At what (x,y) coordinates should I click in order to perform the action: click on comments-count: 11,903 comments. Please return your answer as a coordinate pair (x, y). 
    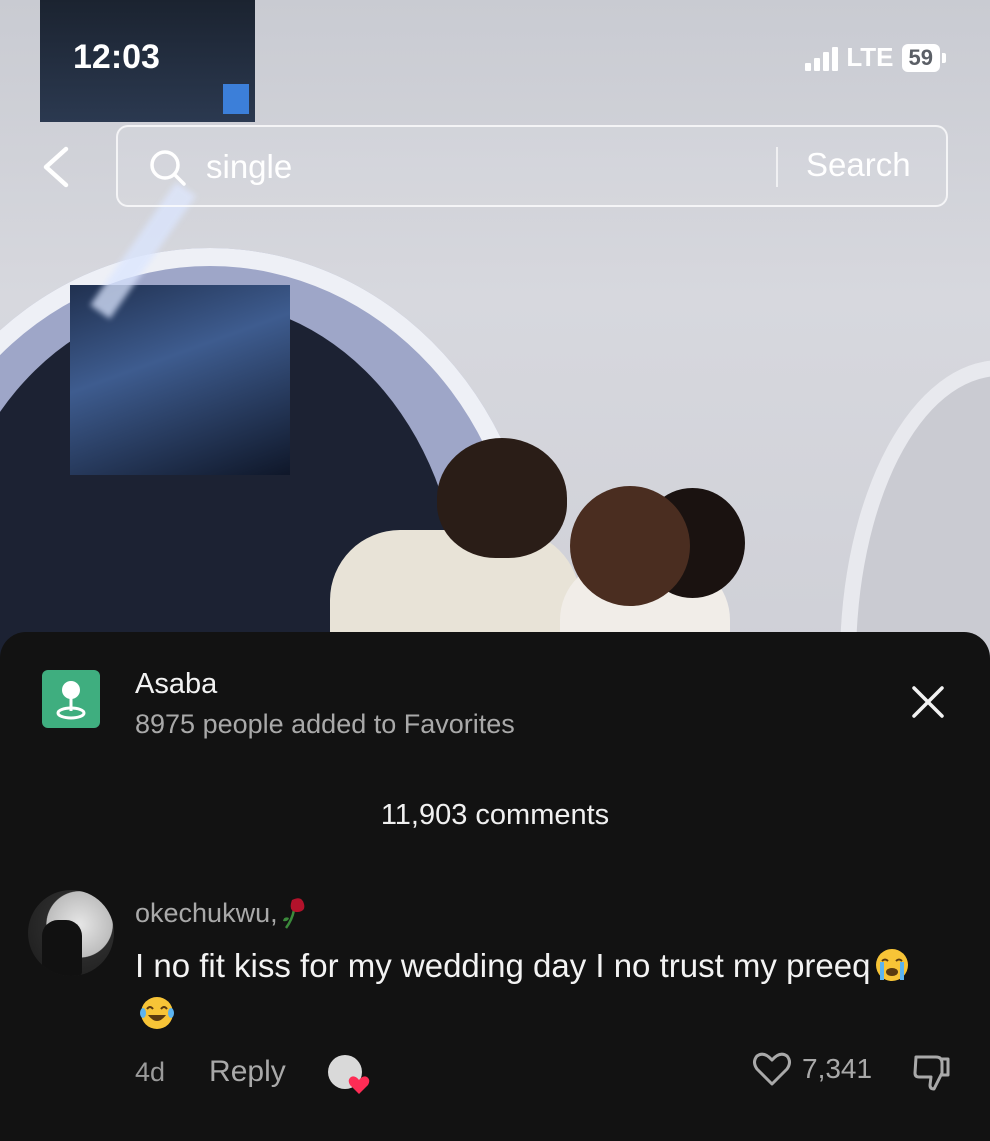
    Looking at the image, I should click on (495, 815).